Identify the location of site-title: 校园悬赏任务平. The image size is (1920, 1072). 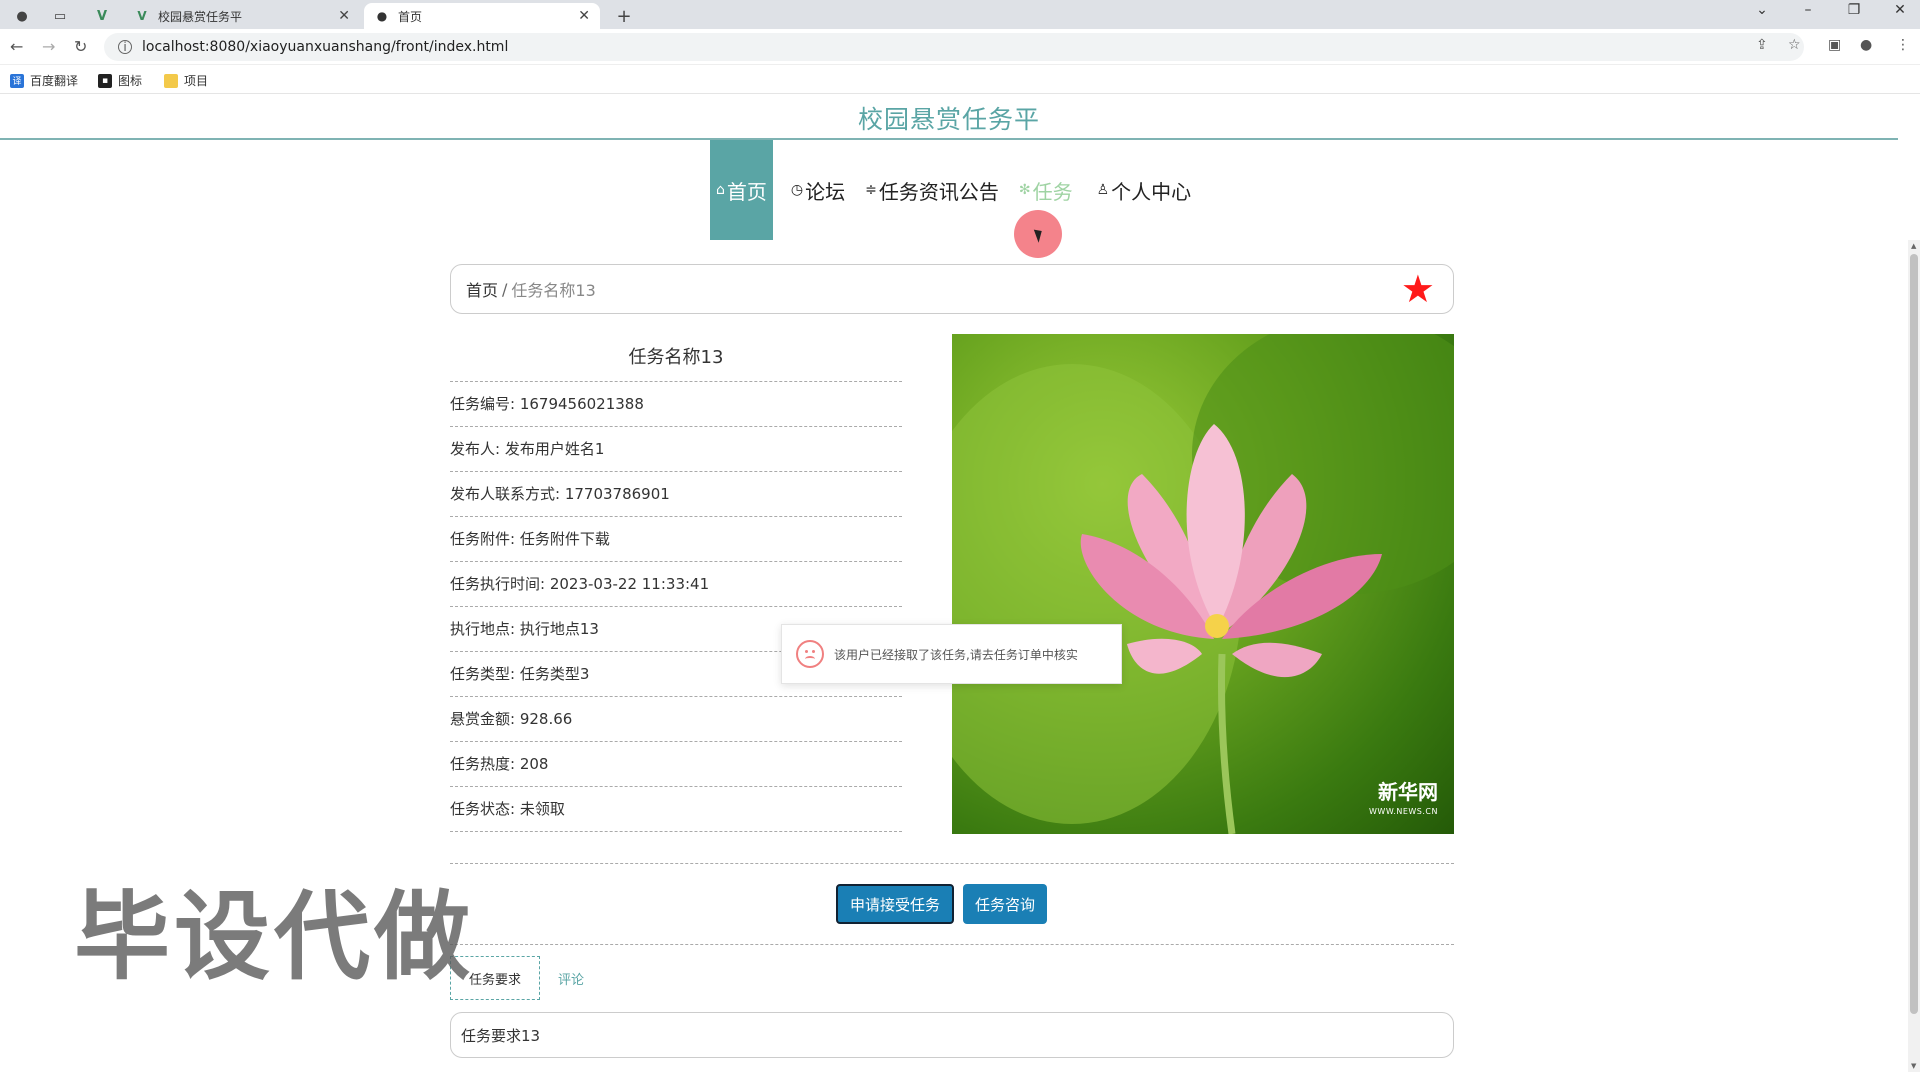
(948, 119).